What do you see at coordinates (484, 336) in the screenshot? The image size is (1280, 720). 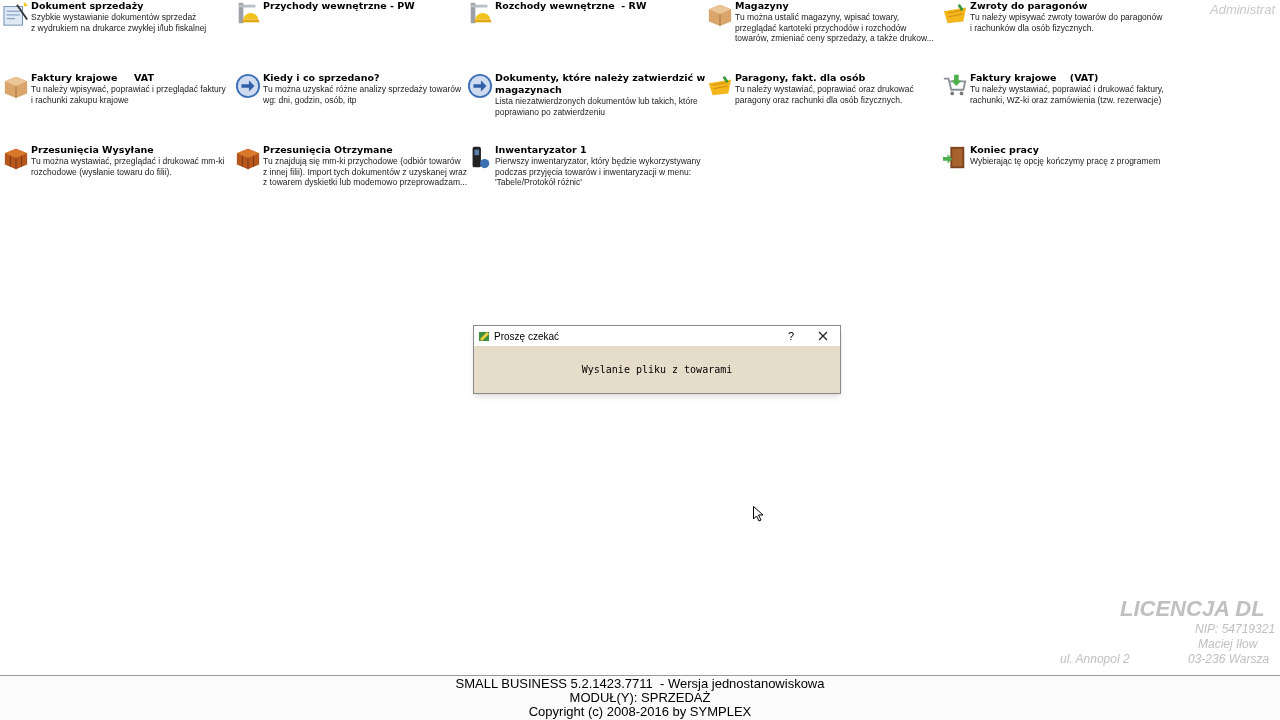 I see `app-icon` at bounding box center [484, 336].